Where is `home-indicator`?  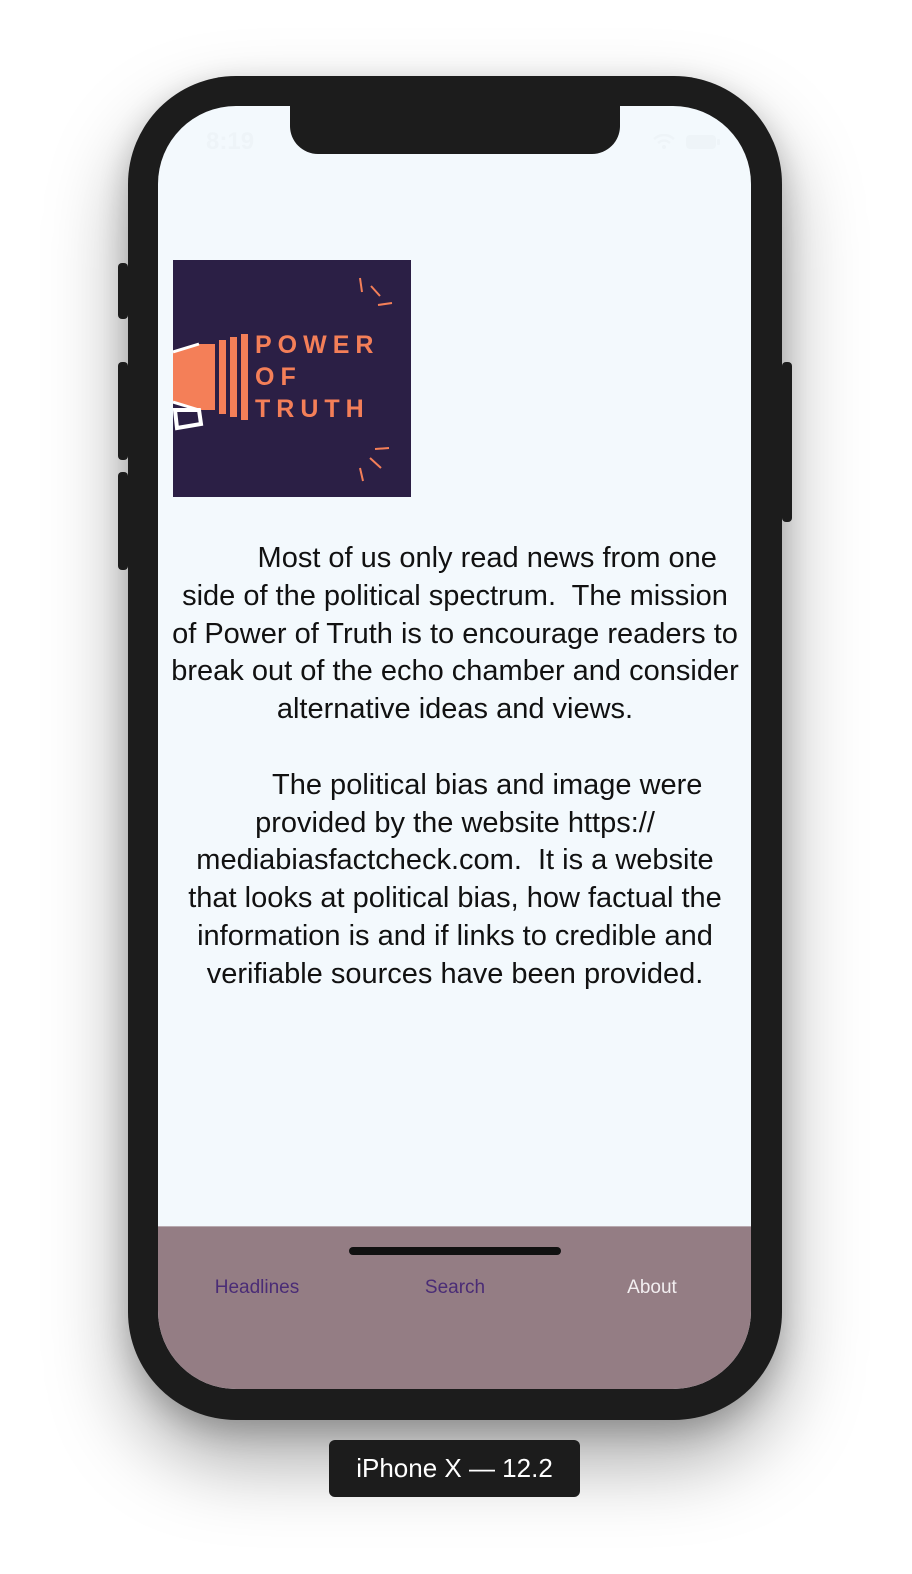 home-indicator is located at coordinates (455, 1251).